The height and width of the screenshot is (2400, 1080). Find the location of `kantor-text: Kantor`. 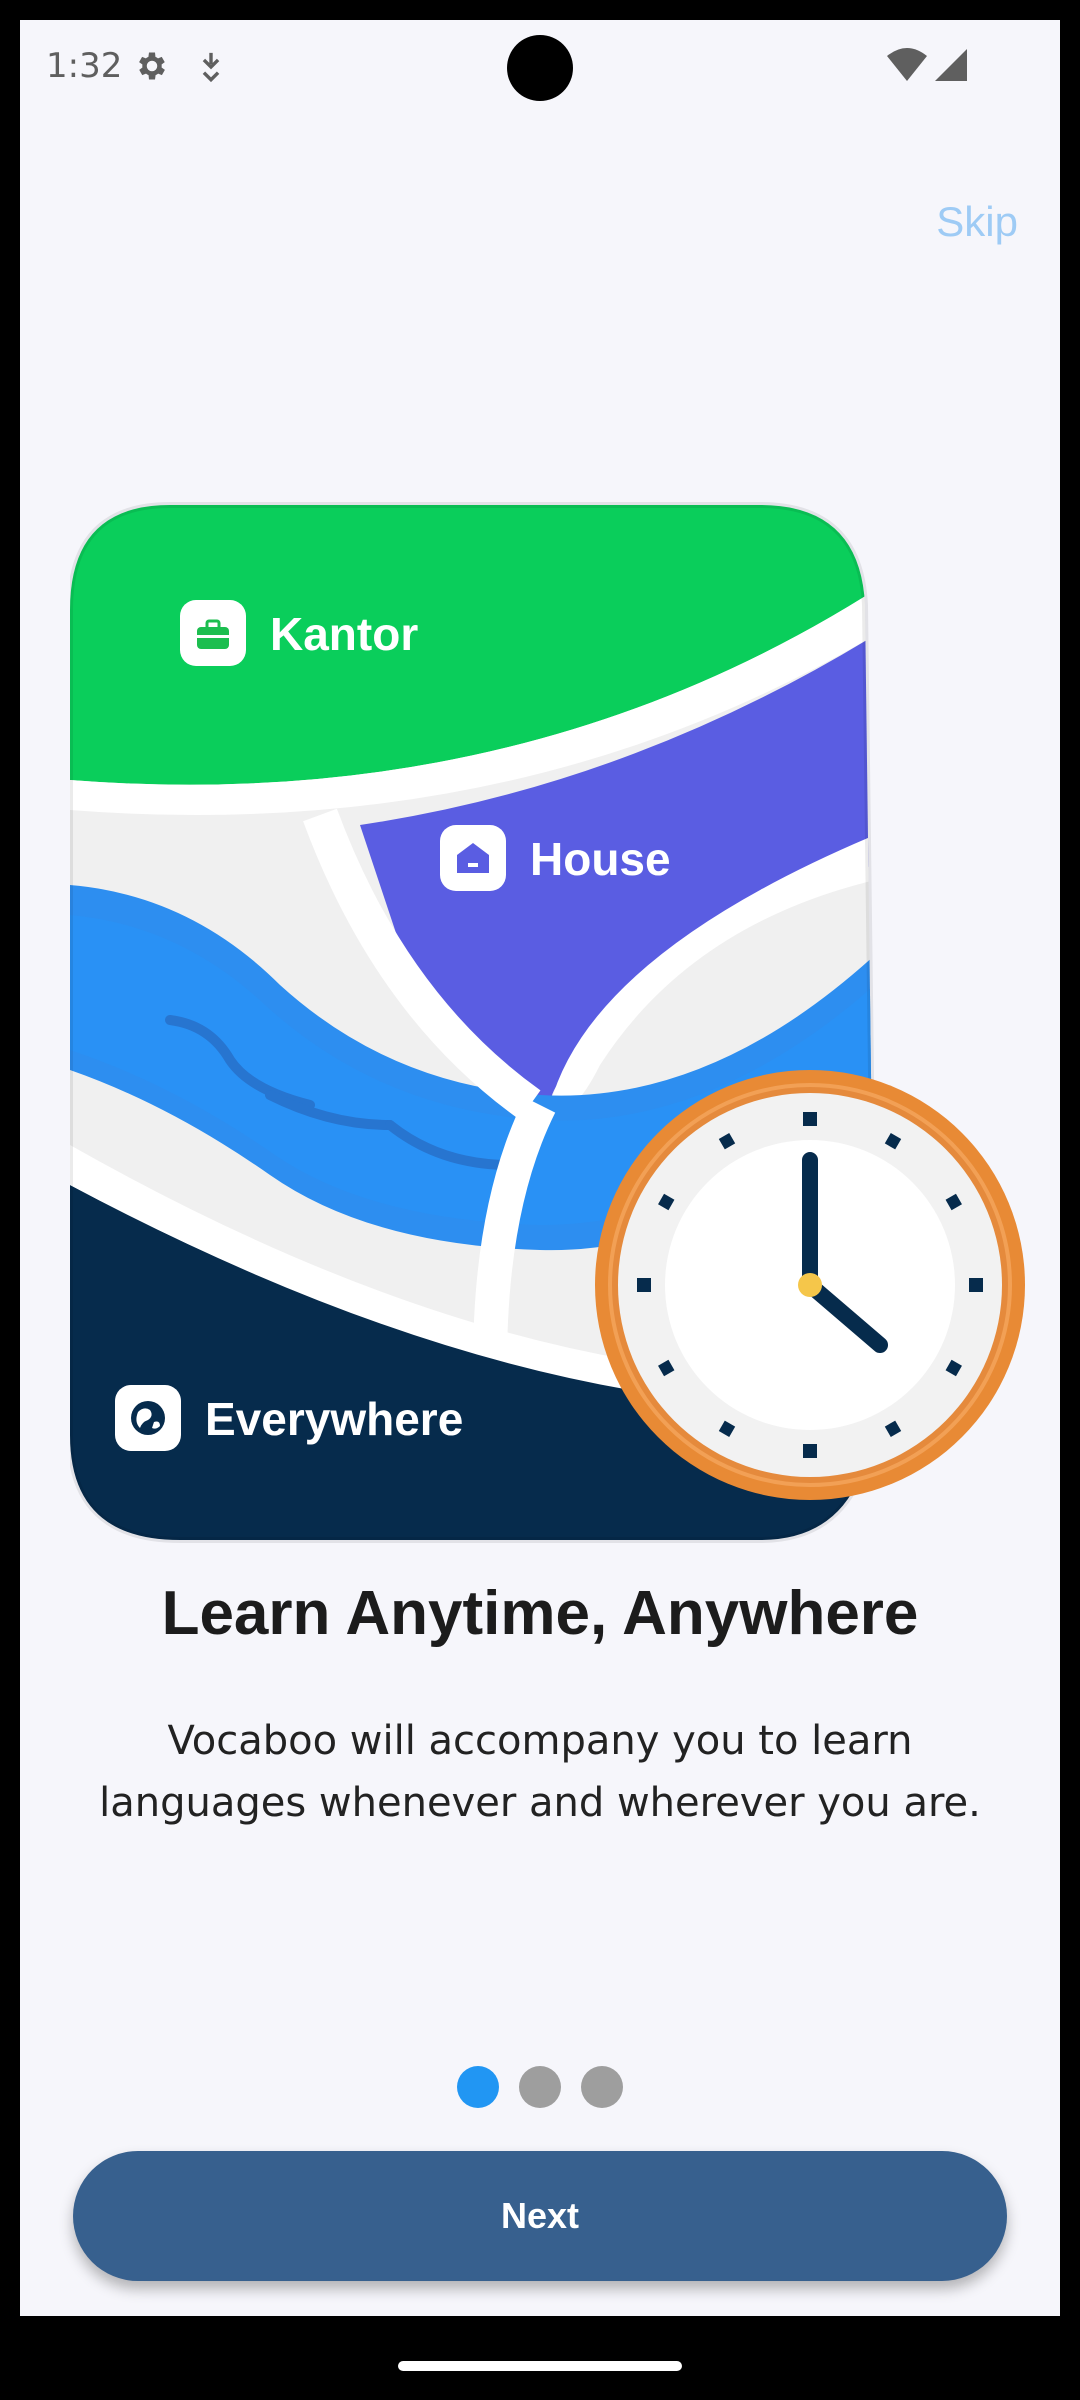

kantor-text: Kantor is located at coordinates (344, 634).